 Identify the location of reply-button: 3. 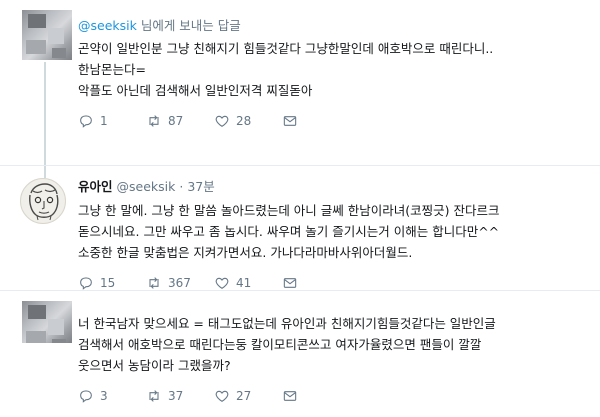
(112, 396).